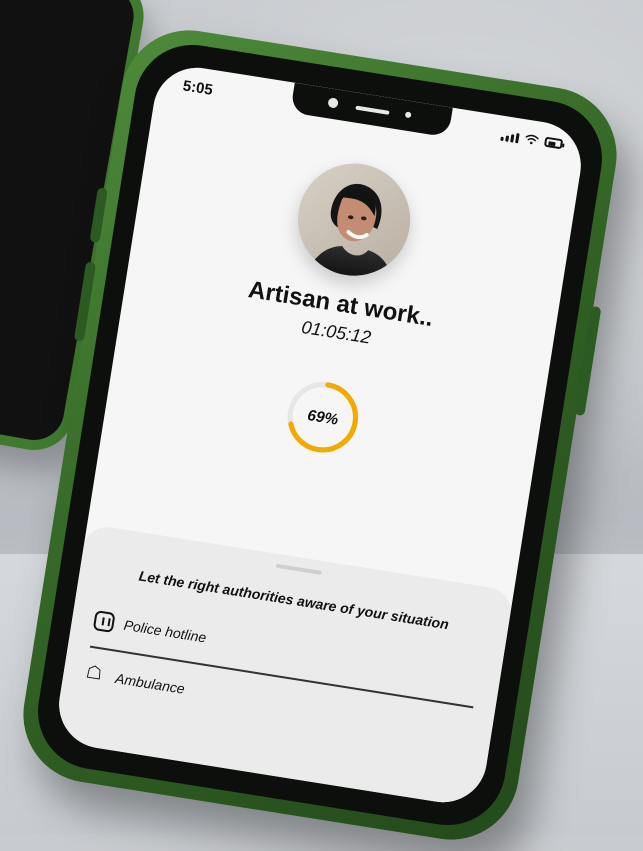 This screenshot has height=851, width=643. I want to click on ambulance-icon, so click(95, 674).